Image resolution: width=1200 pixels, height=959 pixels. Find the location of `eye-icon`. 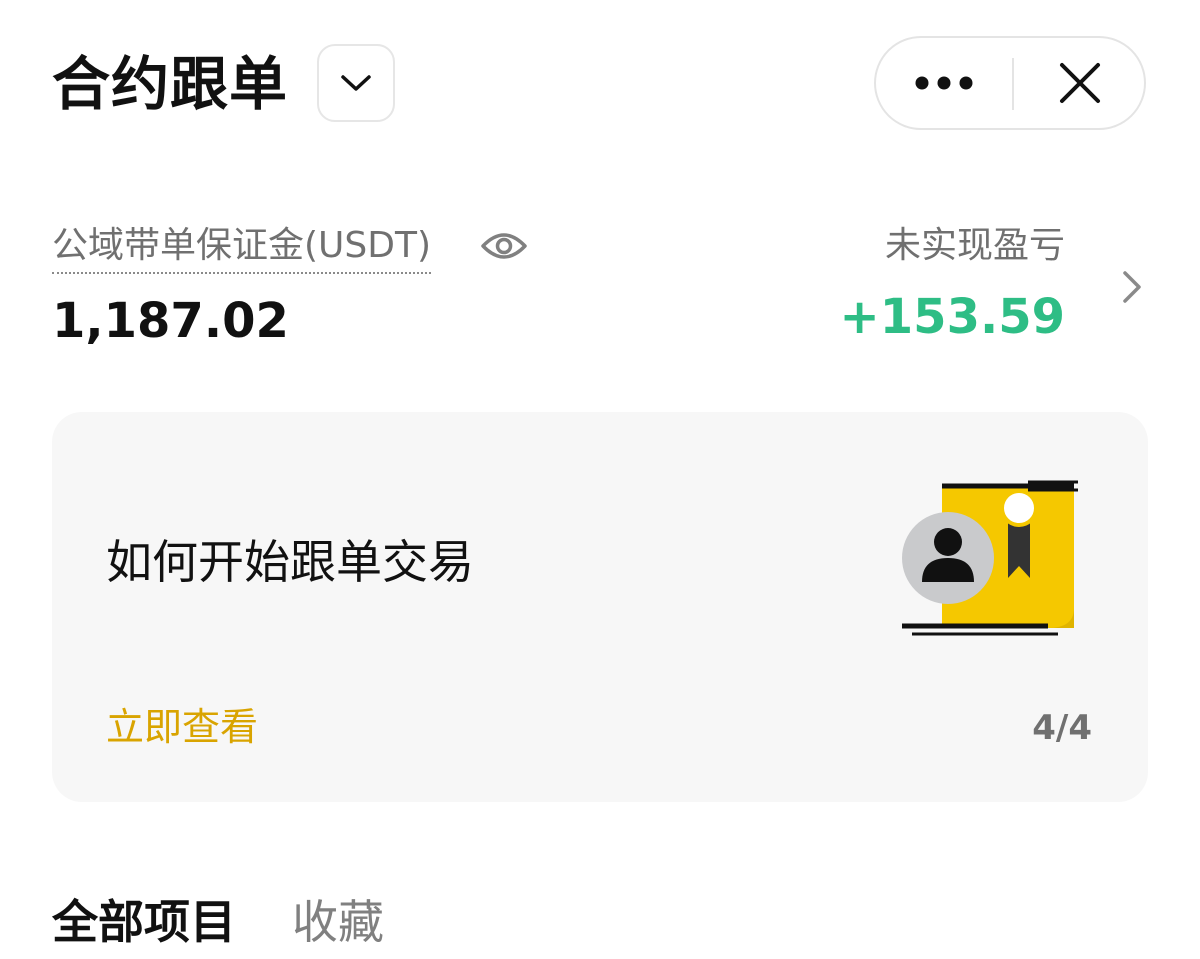

eye-icon is located at coordinates (504, 246).